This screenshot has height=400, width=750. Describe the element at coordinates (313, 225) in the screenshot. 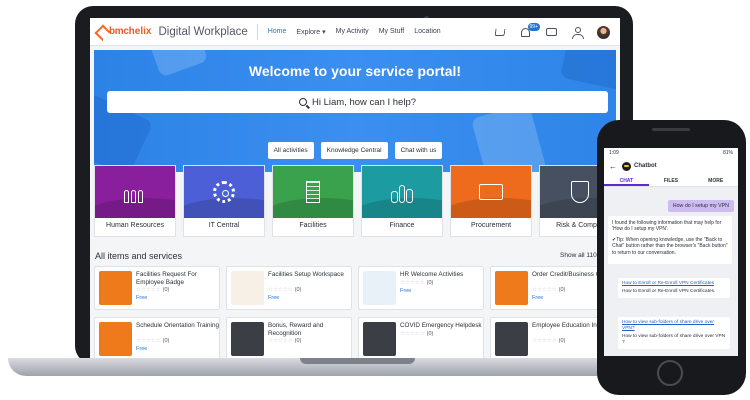

I see `category-label: Facilities` at that location.